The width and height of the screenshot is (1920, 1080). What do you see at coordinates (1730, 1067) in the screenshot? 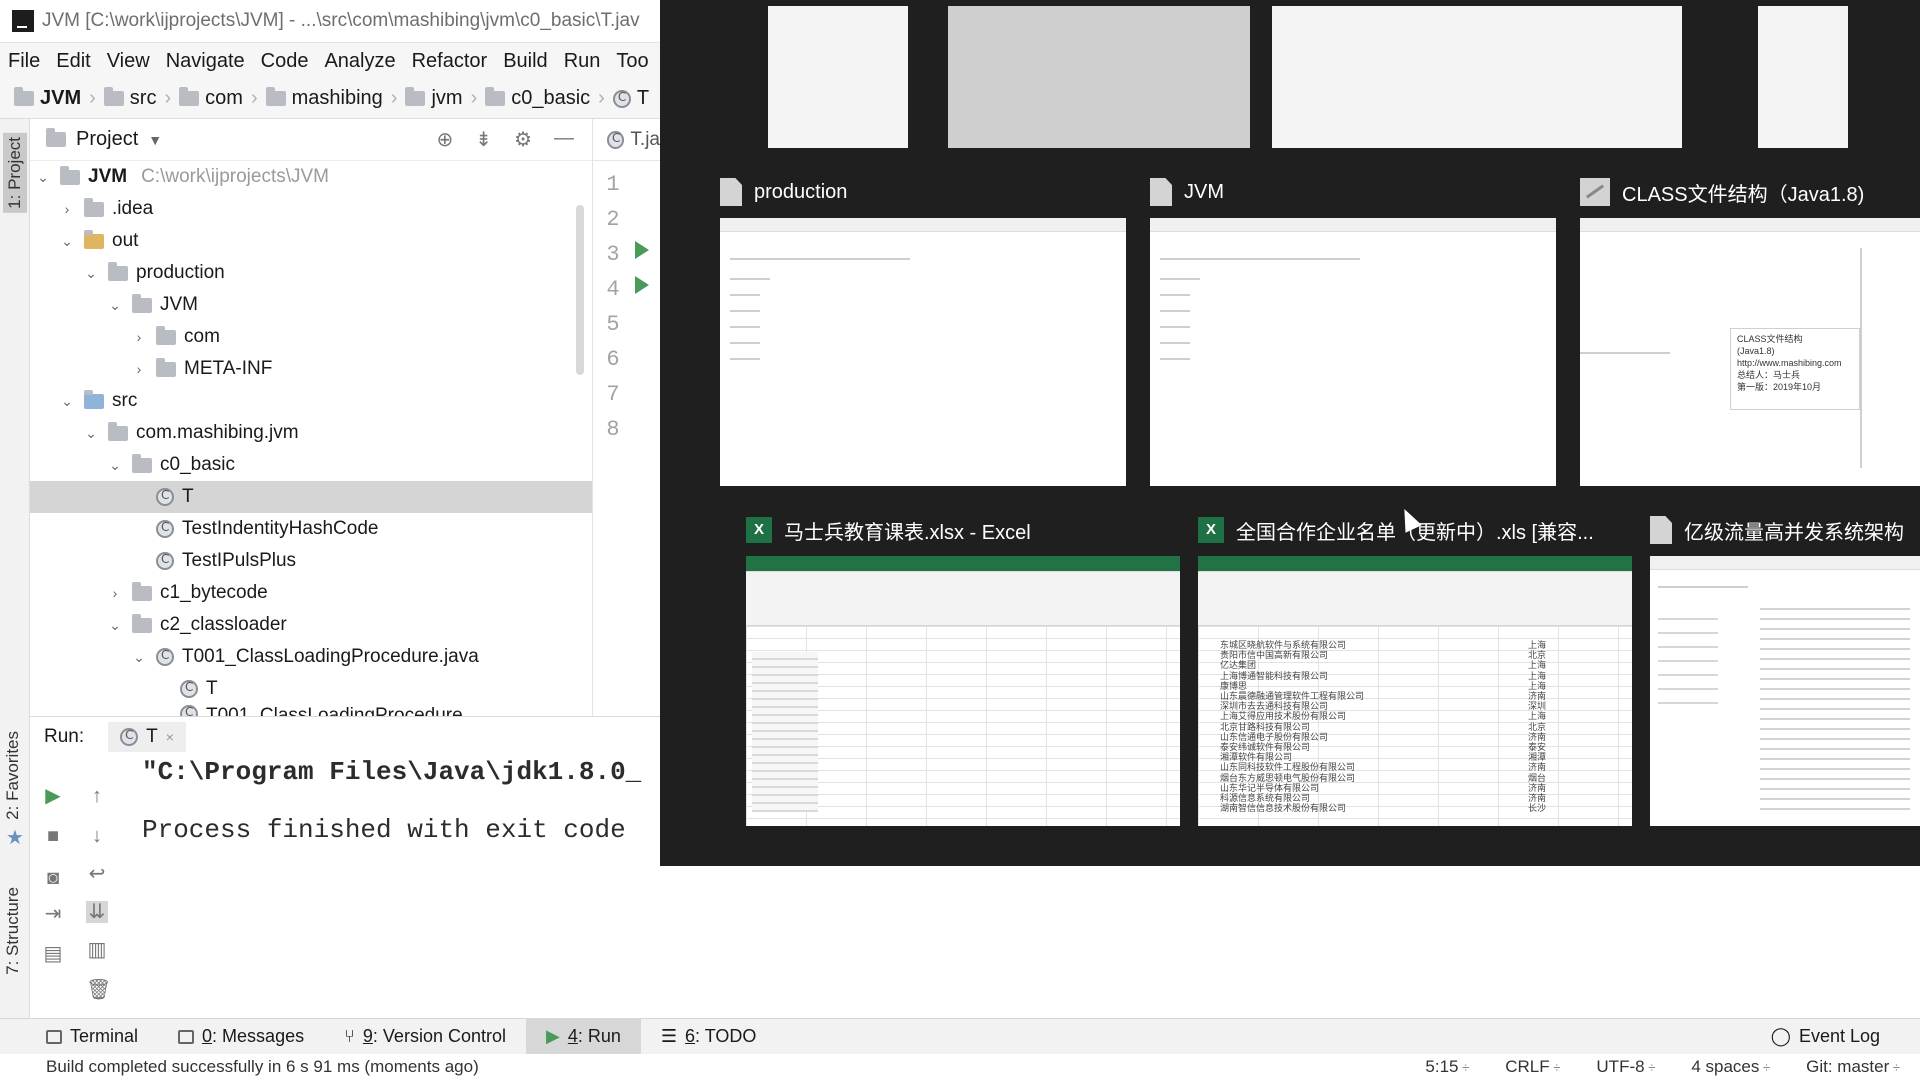
I see `indent-setting: 4 spaces` at bounding box center [1730, 1067].